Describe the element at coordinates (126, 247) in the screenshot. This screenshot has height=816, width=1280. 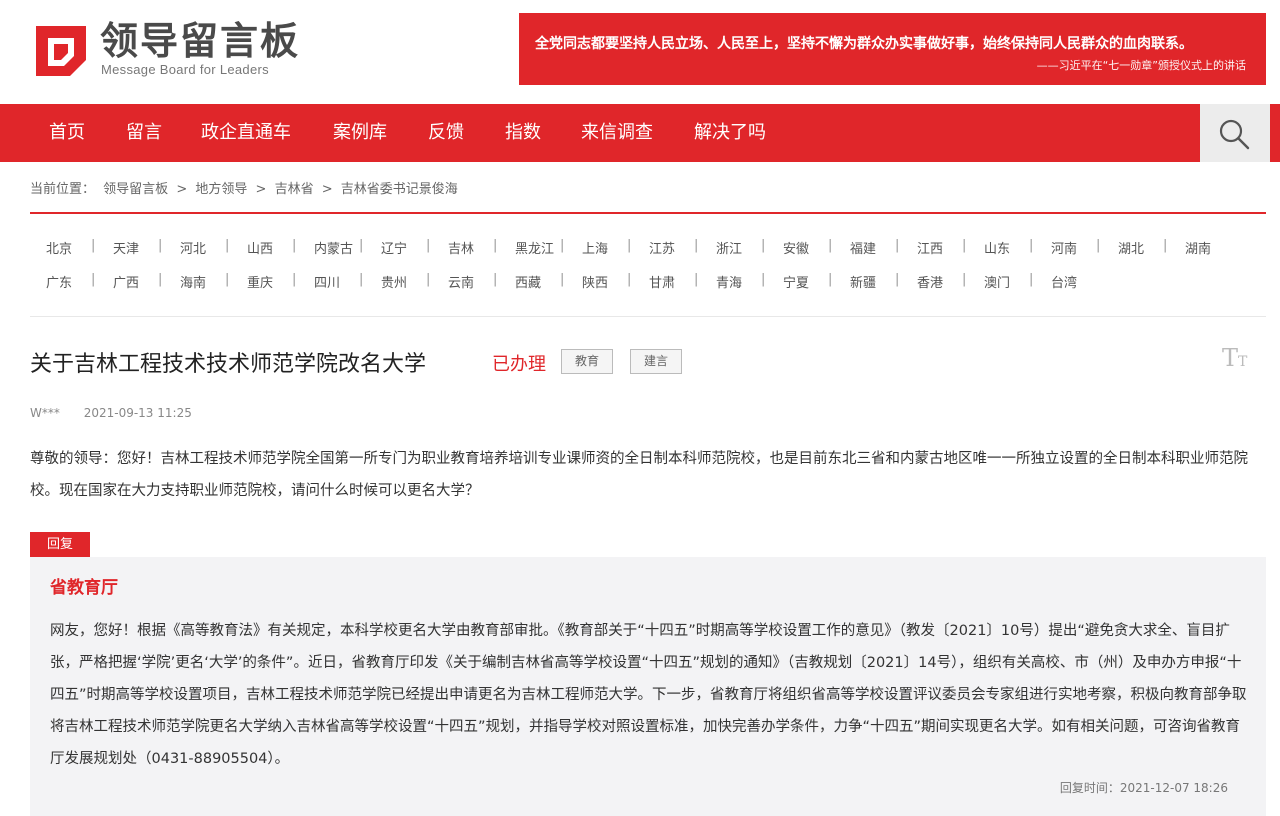
I see `region-link: 天津` at that location.